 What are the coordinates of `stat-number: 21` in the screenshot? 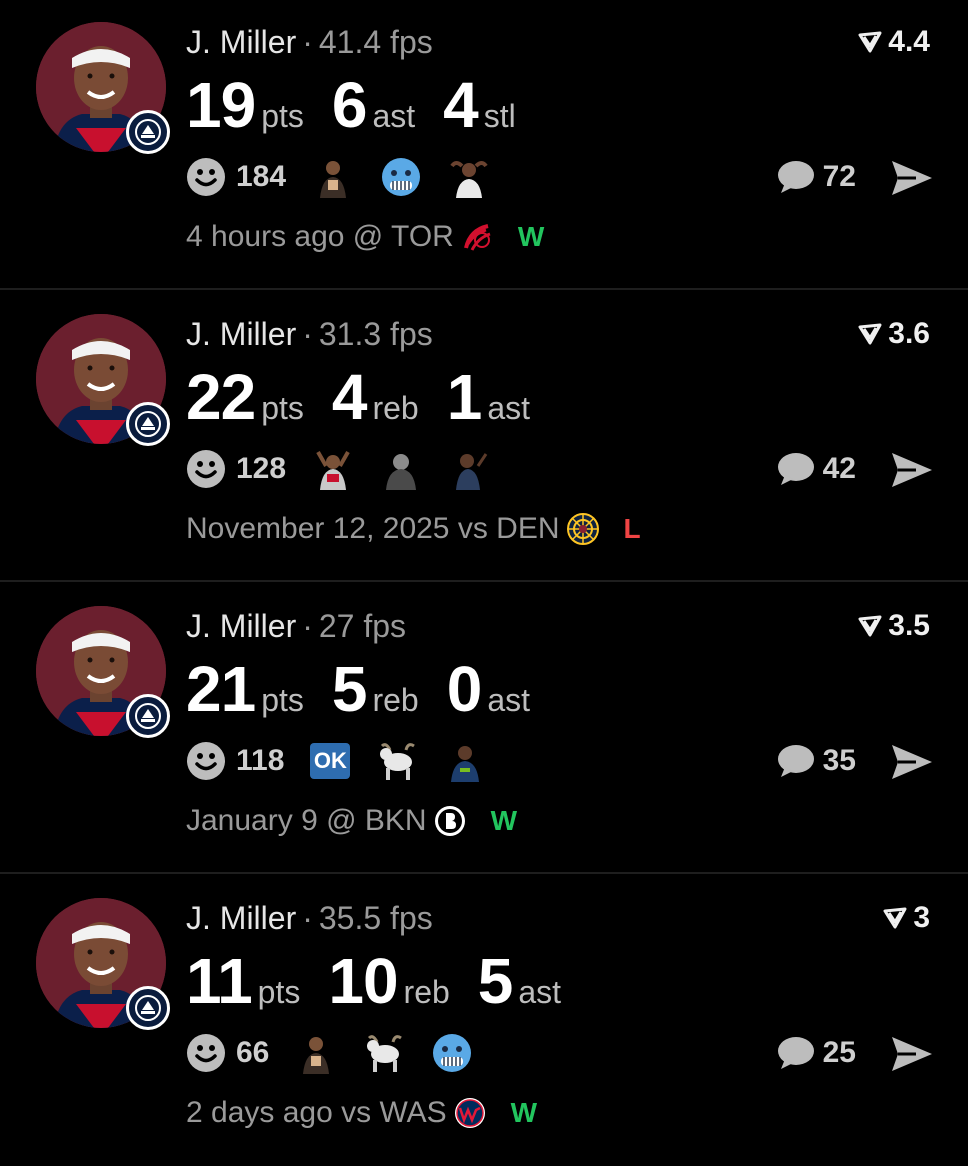 It's located at (221, 689).